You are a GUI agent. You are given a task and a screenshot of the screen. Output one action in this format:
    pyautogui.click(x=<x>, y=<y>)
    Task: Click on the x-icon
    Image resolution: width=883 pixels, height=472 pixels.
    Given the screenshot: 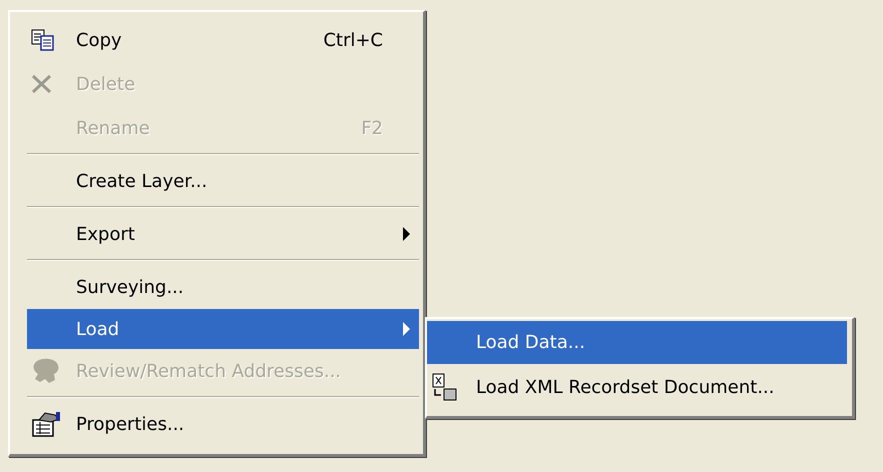 What is the action you would take?
    pyautogui.click(x=42, y=84)
    